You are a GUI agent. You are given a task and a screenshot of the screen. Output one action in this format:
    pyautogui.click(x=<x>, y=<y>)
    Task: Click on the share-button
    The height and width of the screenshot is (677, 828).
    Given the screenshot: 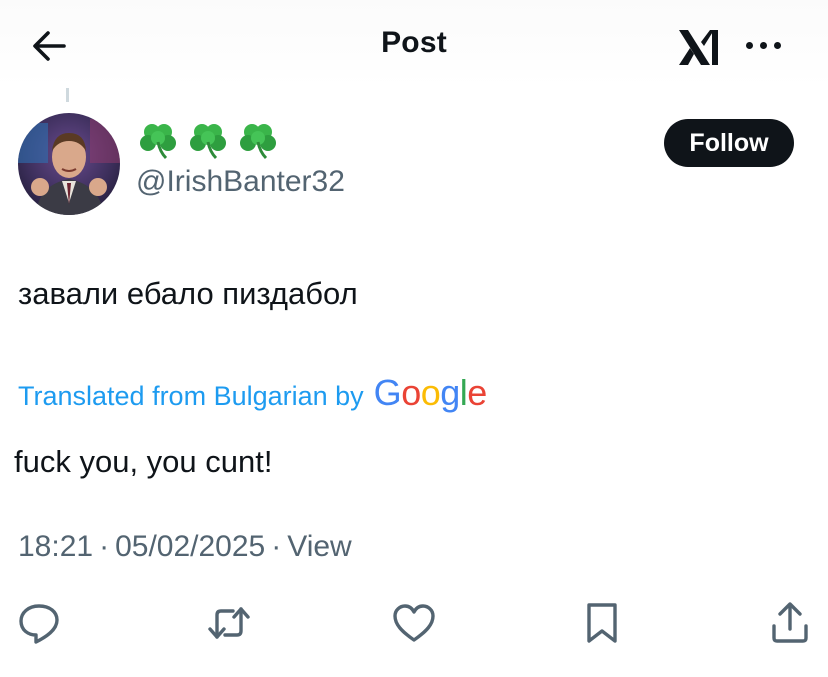 What is the action you would take?
    pyautogui.click(x=790, y=623)
    